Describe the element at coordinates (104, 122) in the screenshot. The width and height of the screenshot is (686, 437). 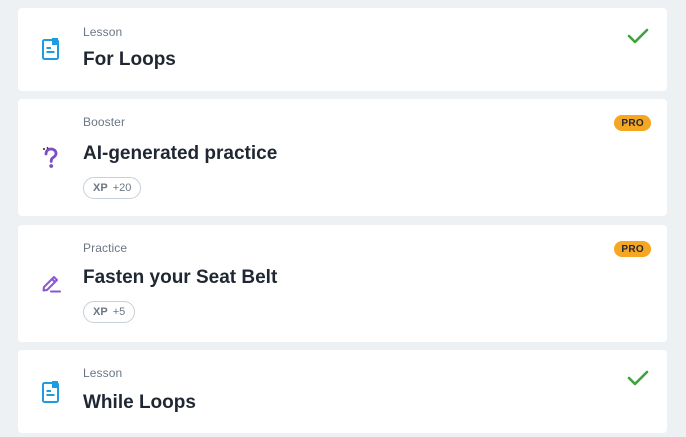
I see `item-type: Booster` at that location.